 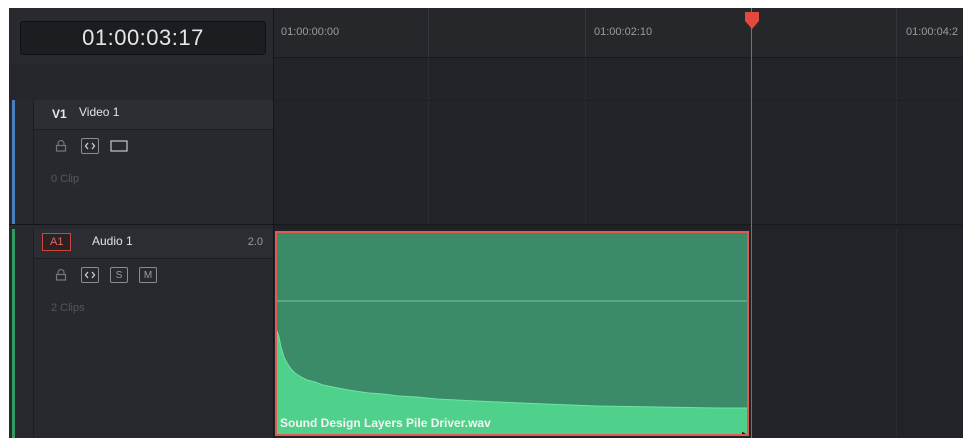 What do you see at coordinates (751, 223) in the screenshot?
I see `playhead-line` at bounding box center [751, 223].